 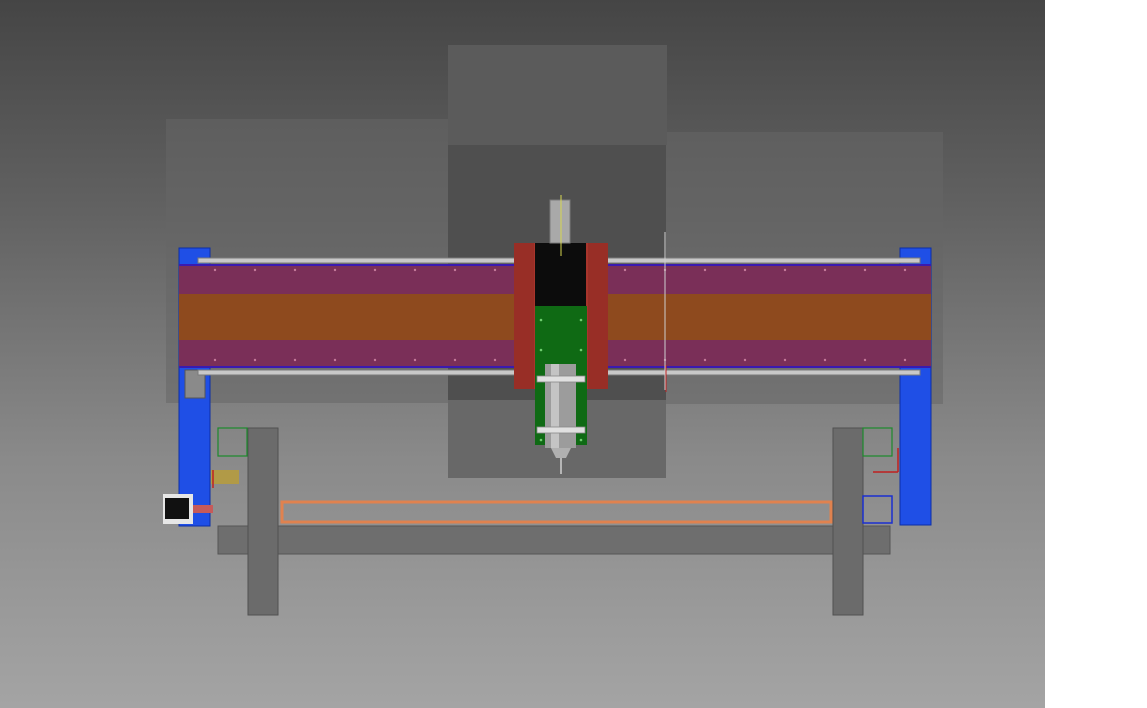 What do you see at coordinates (877, 442) in the screenshot?
I see `endstop-box-right` at bounding box center [877, 442].